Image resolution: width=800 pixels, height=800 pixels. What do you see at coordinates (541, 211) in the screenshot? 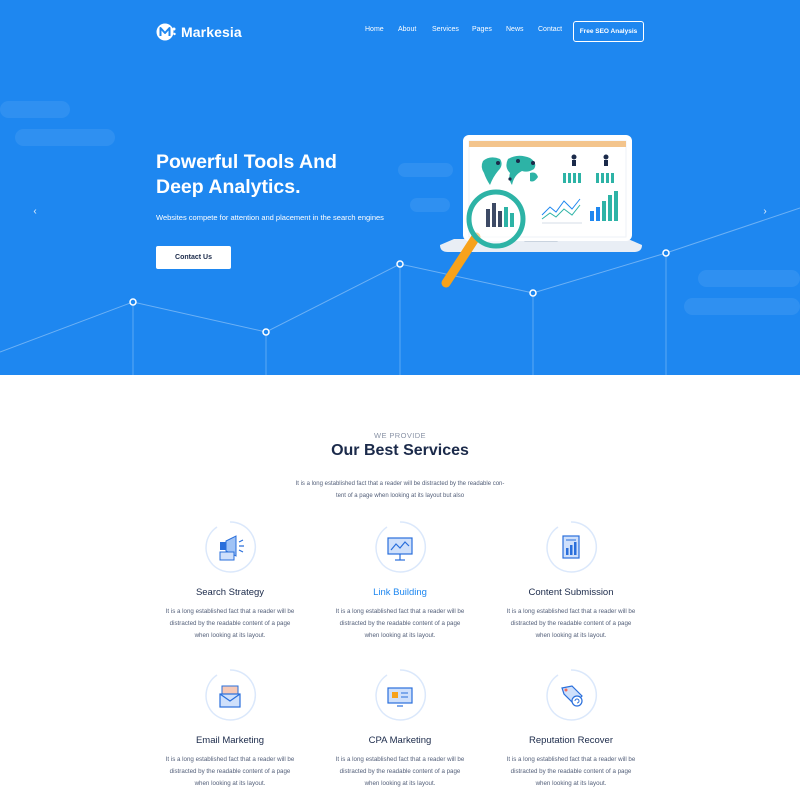
I see `analytics-laptop-illustration` at bounding box center [541, 211].